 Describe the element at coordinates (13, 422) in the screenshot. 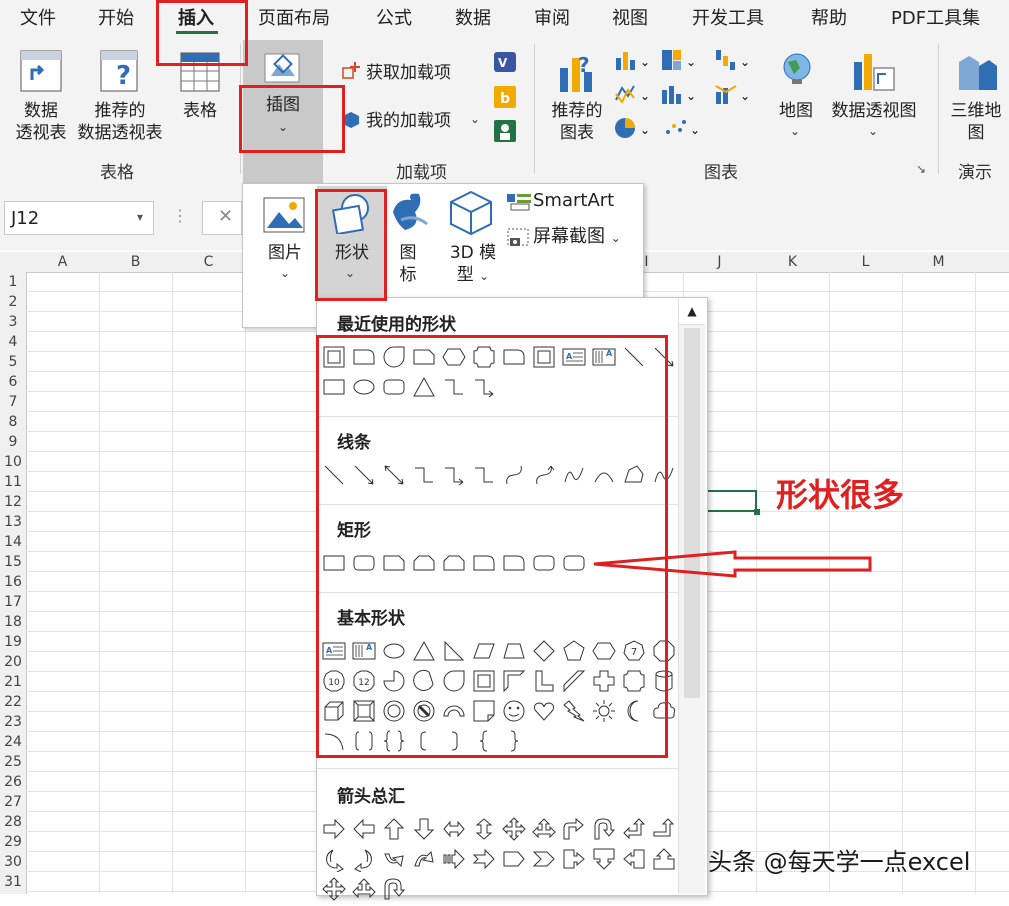

I see `row-header-8: 8` at that location.